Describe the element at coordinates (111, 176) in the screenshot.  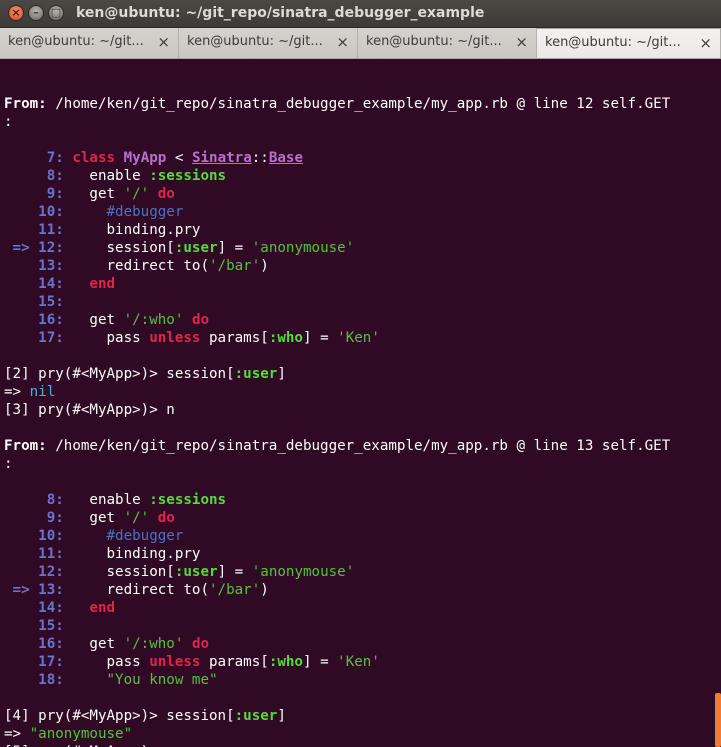
I see `terminal-text: enable` at that location.